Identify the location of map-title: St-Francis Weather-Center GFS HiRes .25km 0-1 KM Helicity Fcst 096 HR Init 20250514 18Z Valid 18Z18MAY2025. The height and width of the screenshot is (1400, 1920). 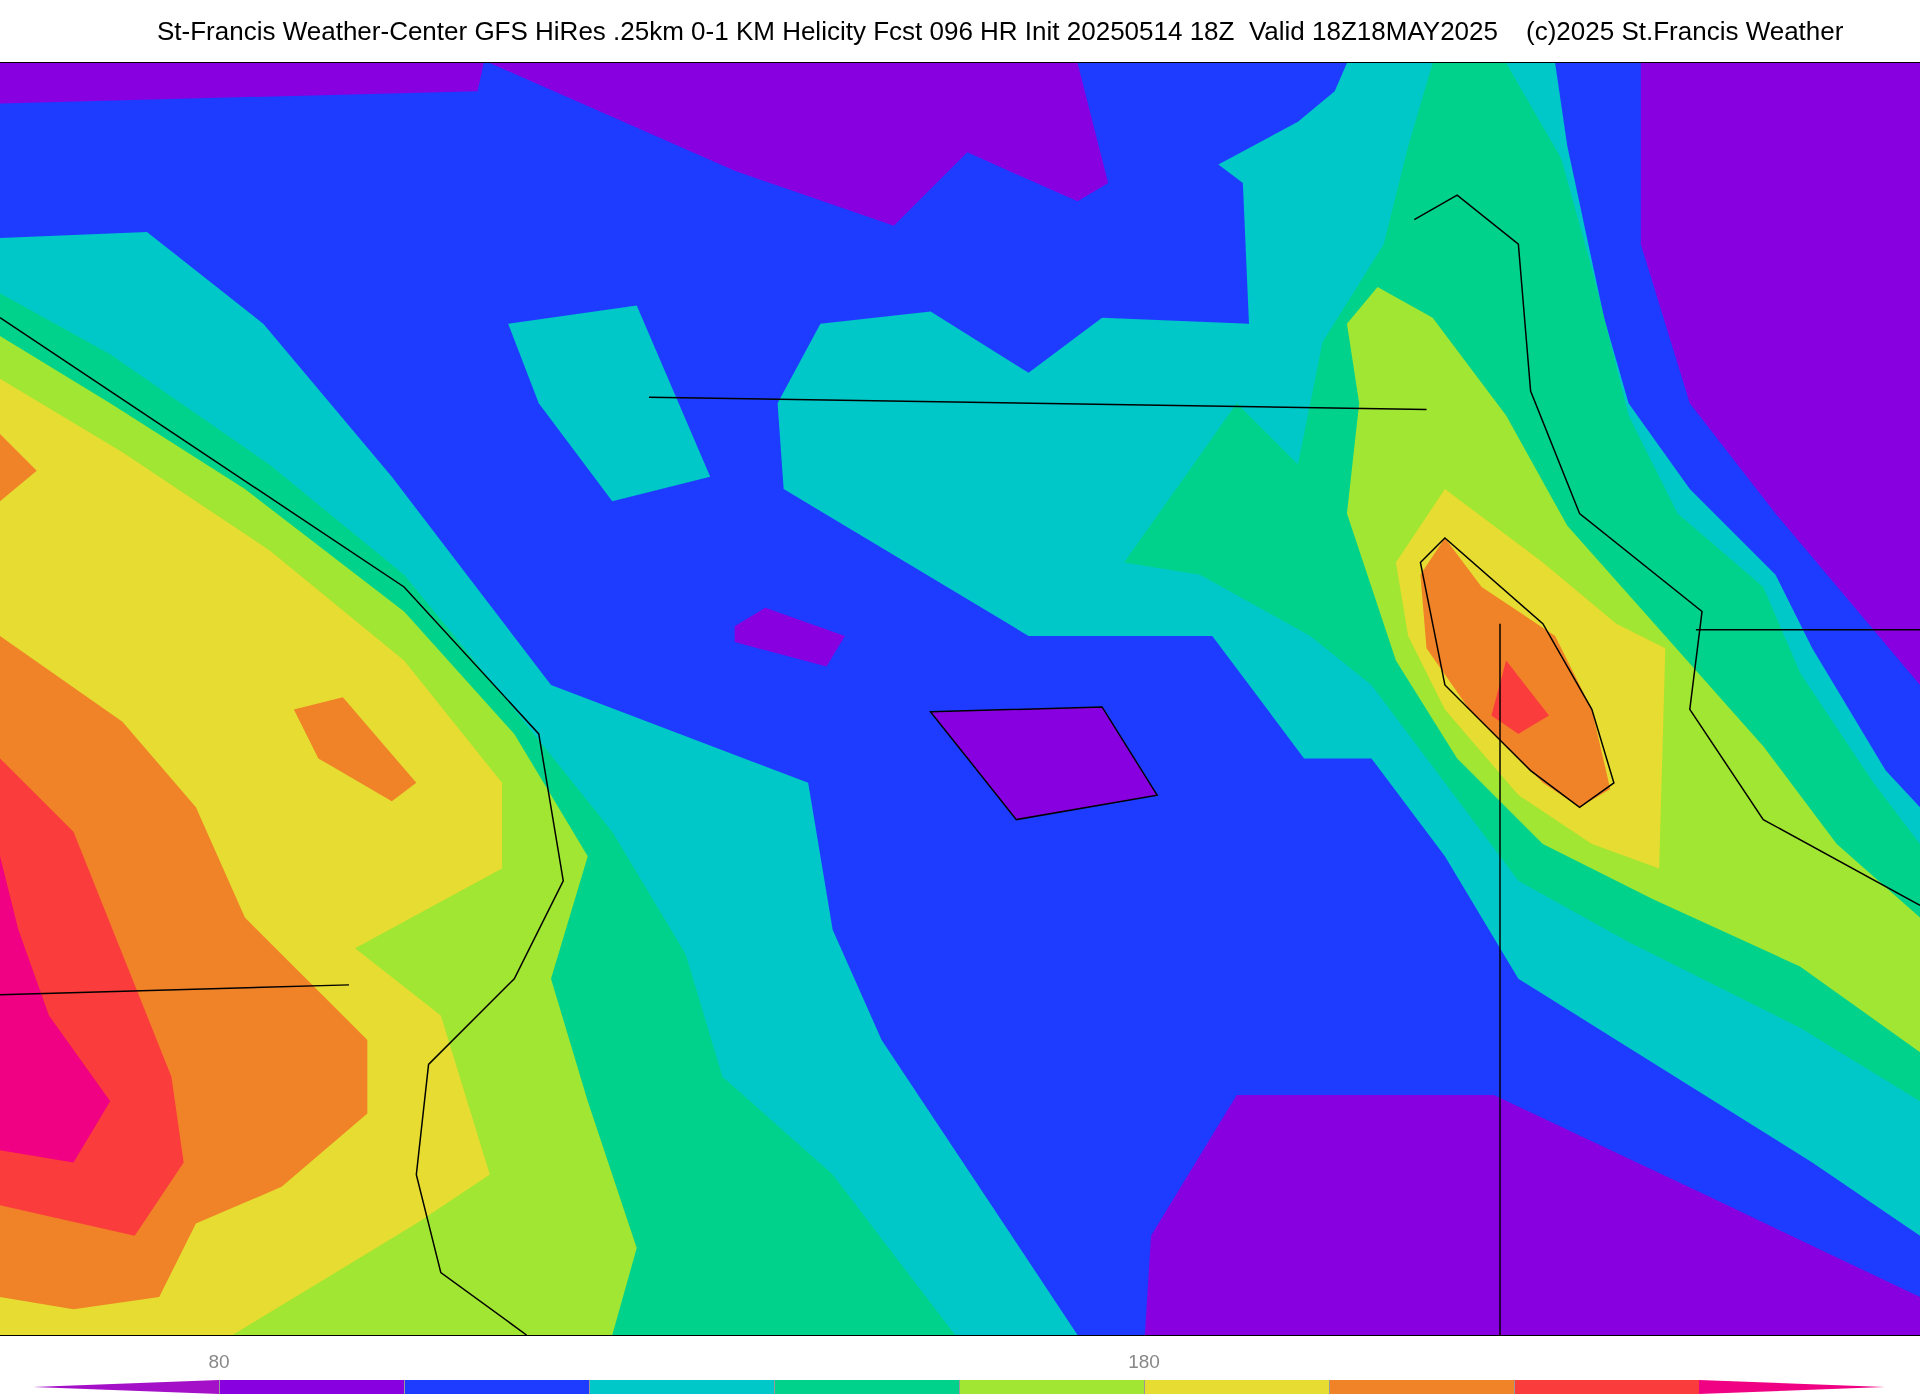
(827, 31).